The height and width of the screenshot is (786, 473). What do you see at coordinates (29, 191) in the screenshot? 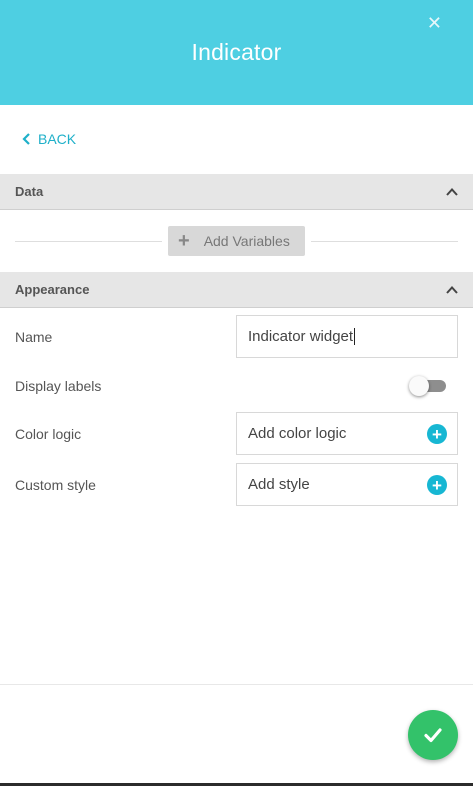
I see `data-section-title: Data` at bounding box center [29, 191].